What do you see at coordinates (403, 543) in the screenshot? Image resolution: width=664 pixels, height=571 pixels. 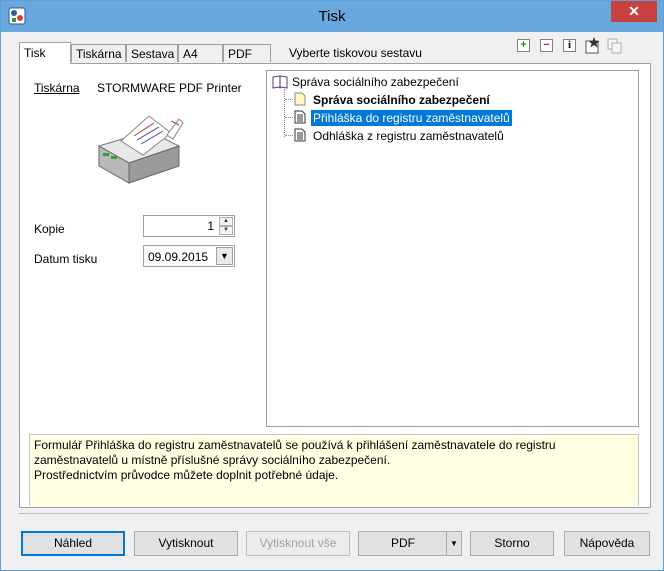 I see `pdf-button-label: PDF` at bounding box center [403, 543].